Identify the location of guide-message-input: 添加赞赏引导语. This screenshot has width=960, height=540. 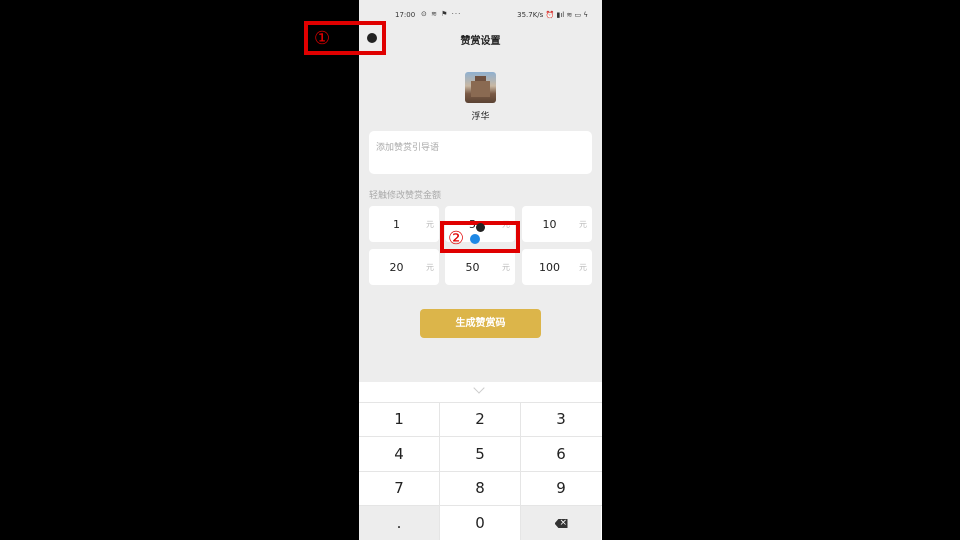
(480, 152).